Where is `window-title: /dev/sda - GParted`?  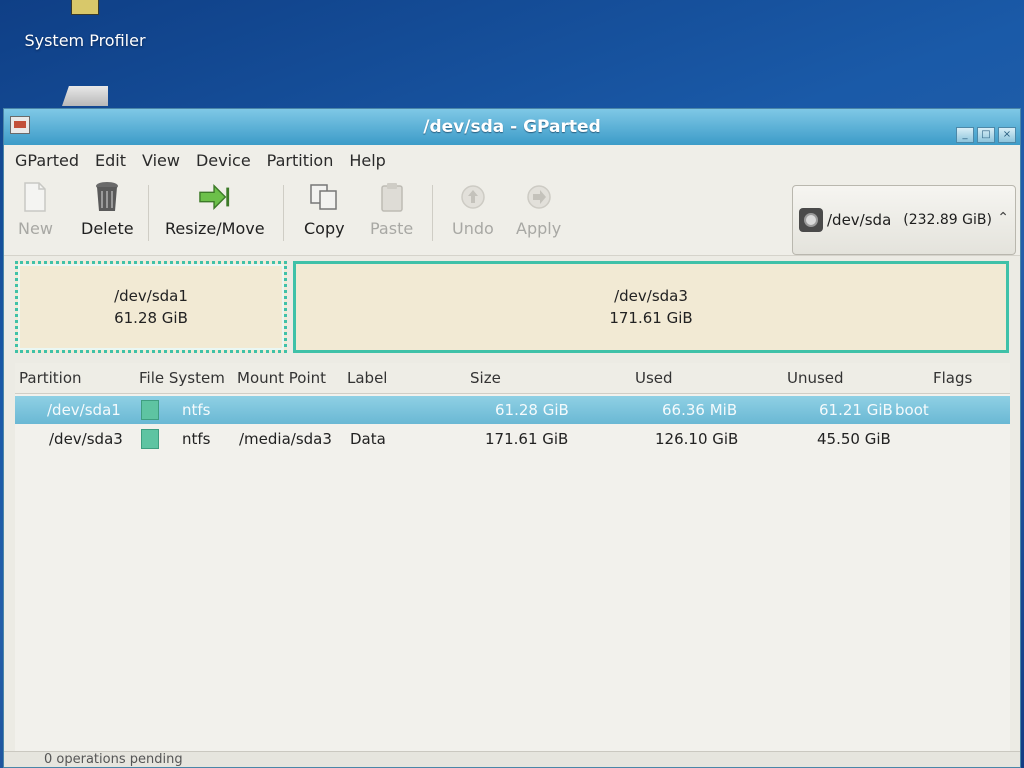 window-title: /dev/sda - GParted is located at coordinates (512, 127).